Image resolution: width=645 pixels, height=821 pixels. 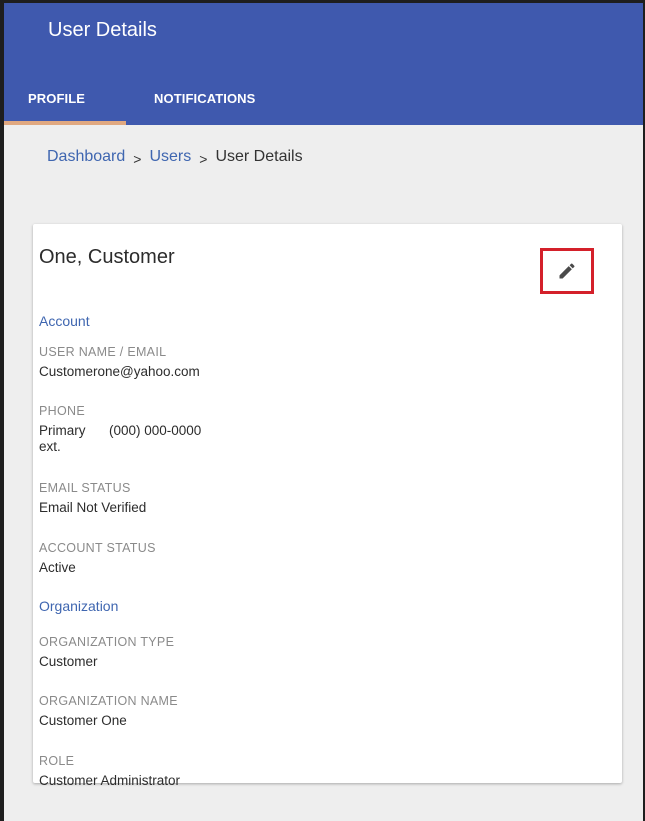 What do you see at coordinates (56, 98) in the screenshot?
I see `tab-profile: PROFILE` at bounding box center [56, 98].